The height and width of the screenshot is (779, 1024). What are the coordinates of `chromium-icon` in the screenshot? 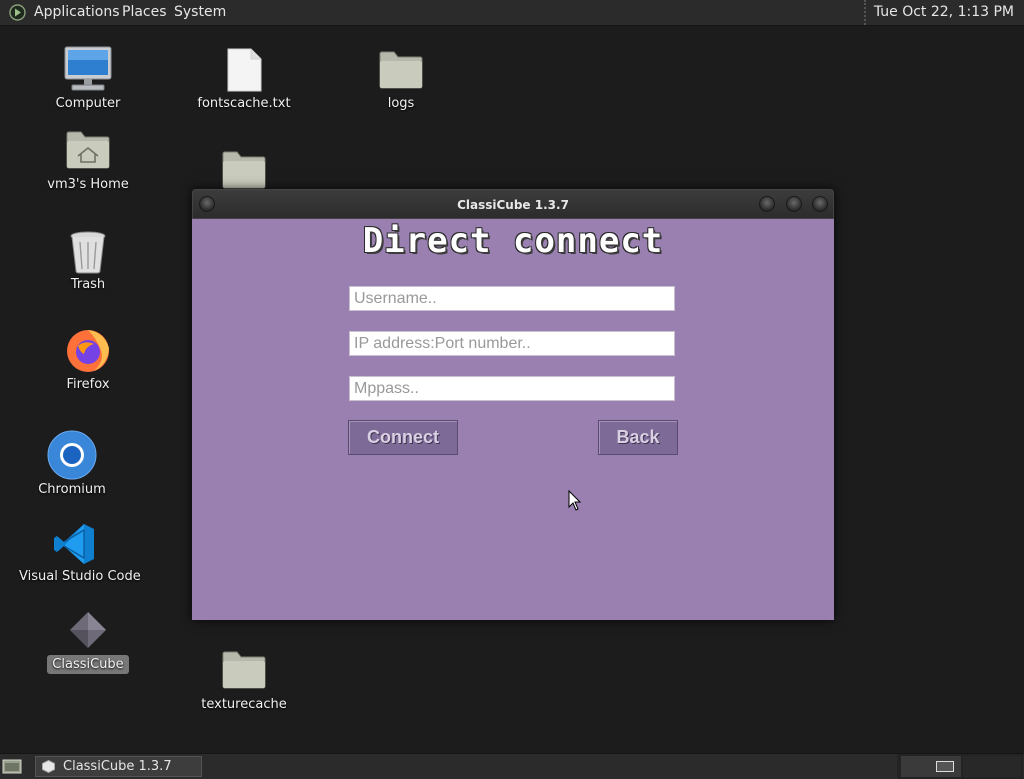 It's located at (72, 455).